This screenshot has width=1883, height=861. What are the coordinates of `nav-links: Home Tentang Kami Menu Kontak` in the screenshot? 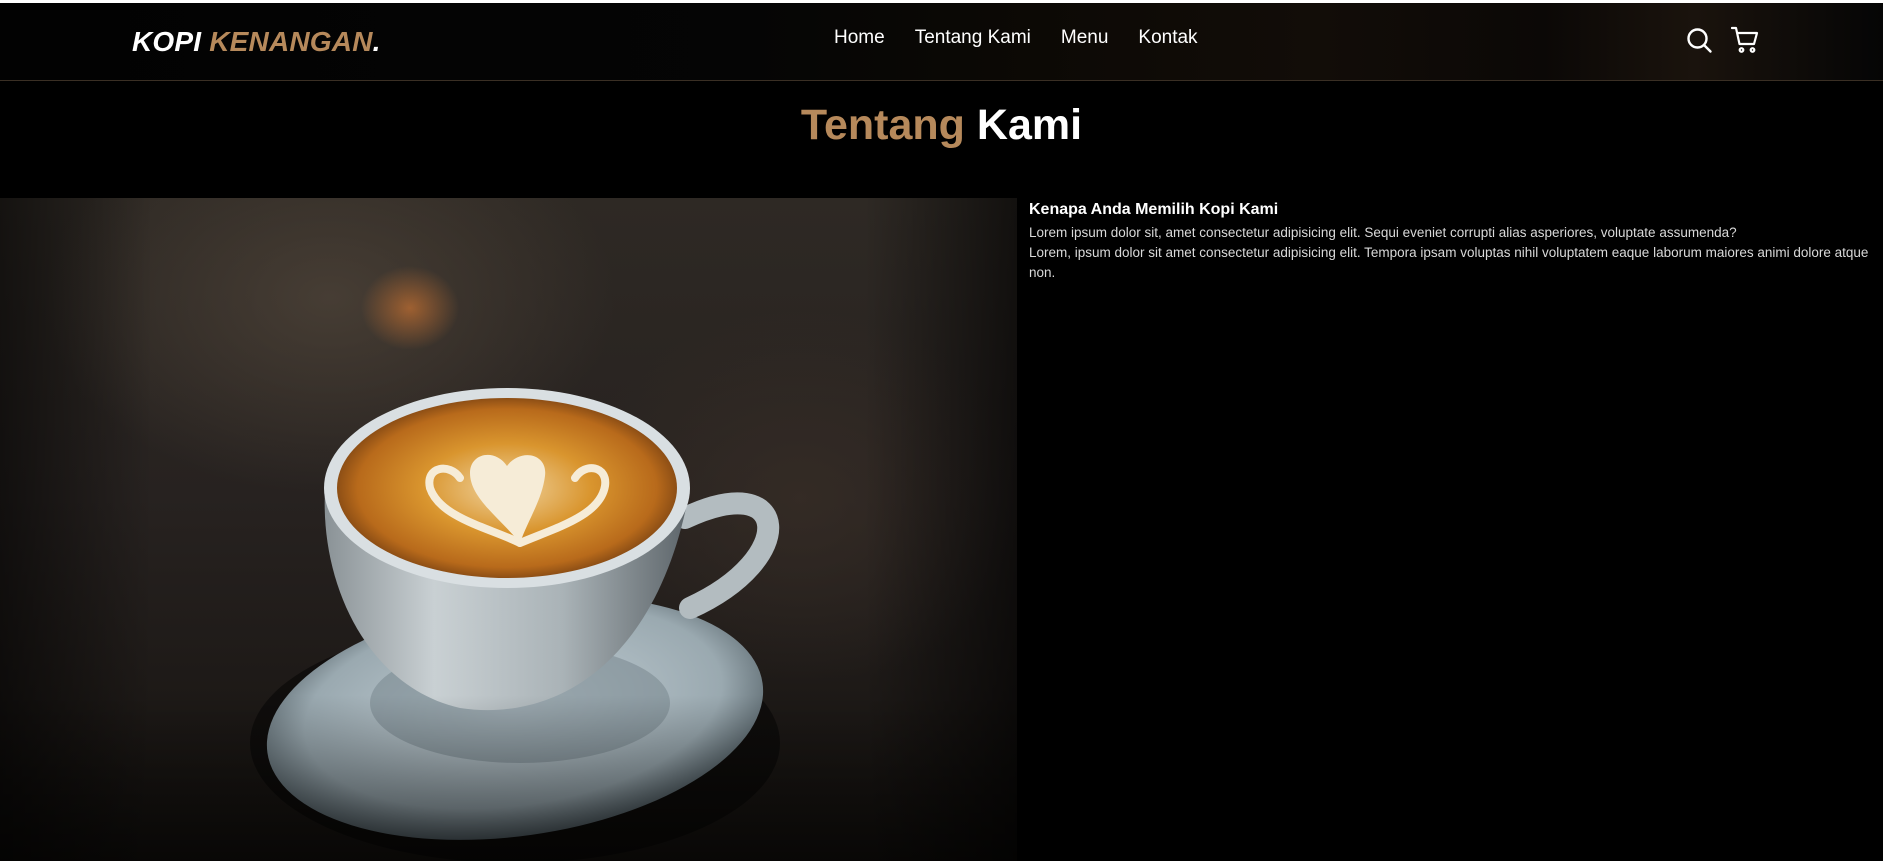 It's located at (1016, 38).